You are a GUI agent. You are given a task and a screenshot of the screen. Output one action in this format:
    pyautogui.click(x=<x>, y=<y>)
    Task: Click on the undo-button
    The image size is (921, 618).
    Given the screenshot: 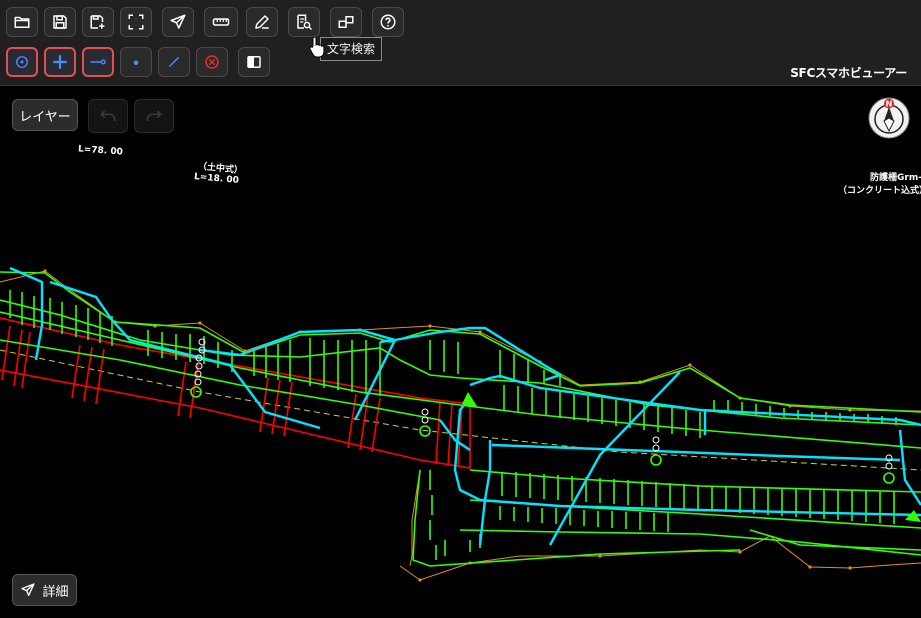 What is the action you would take?
    pyautogui.click(x=108, y=116)
    